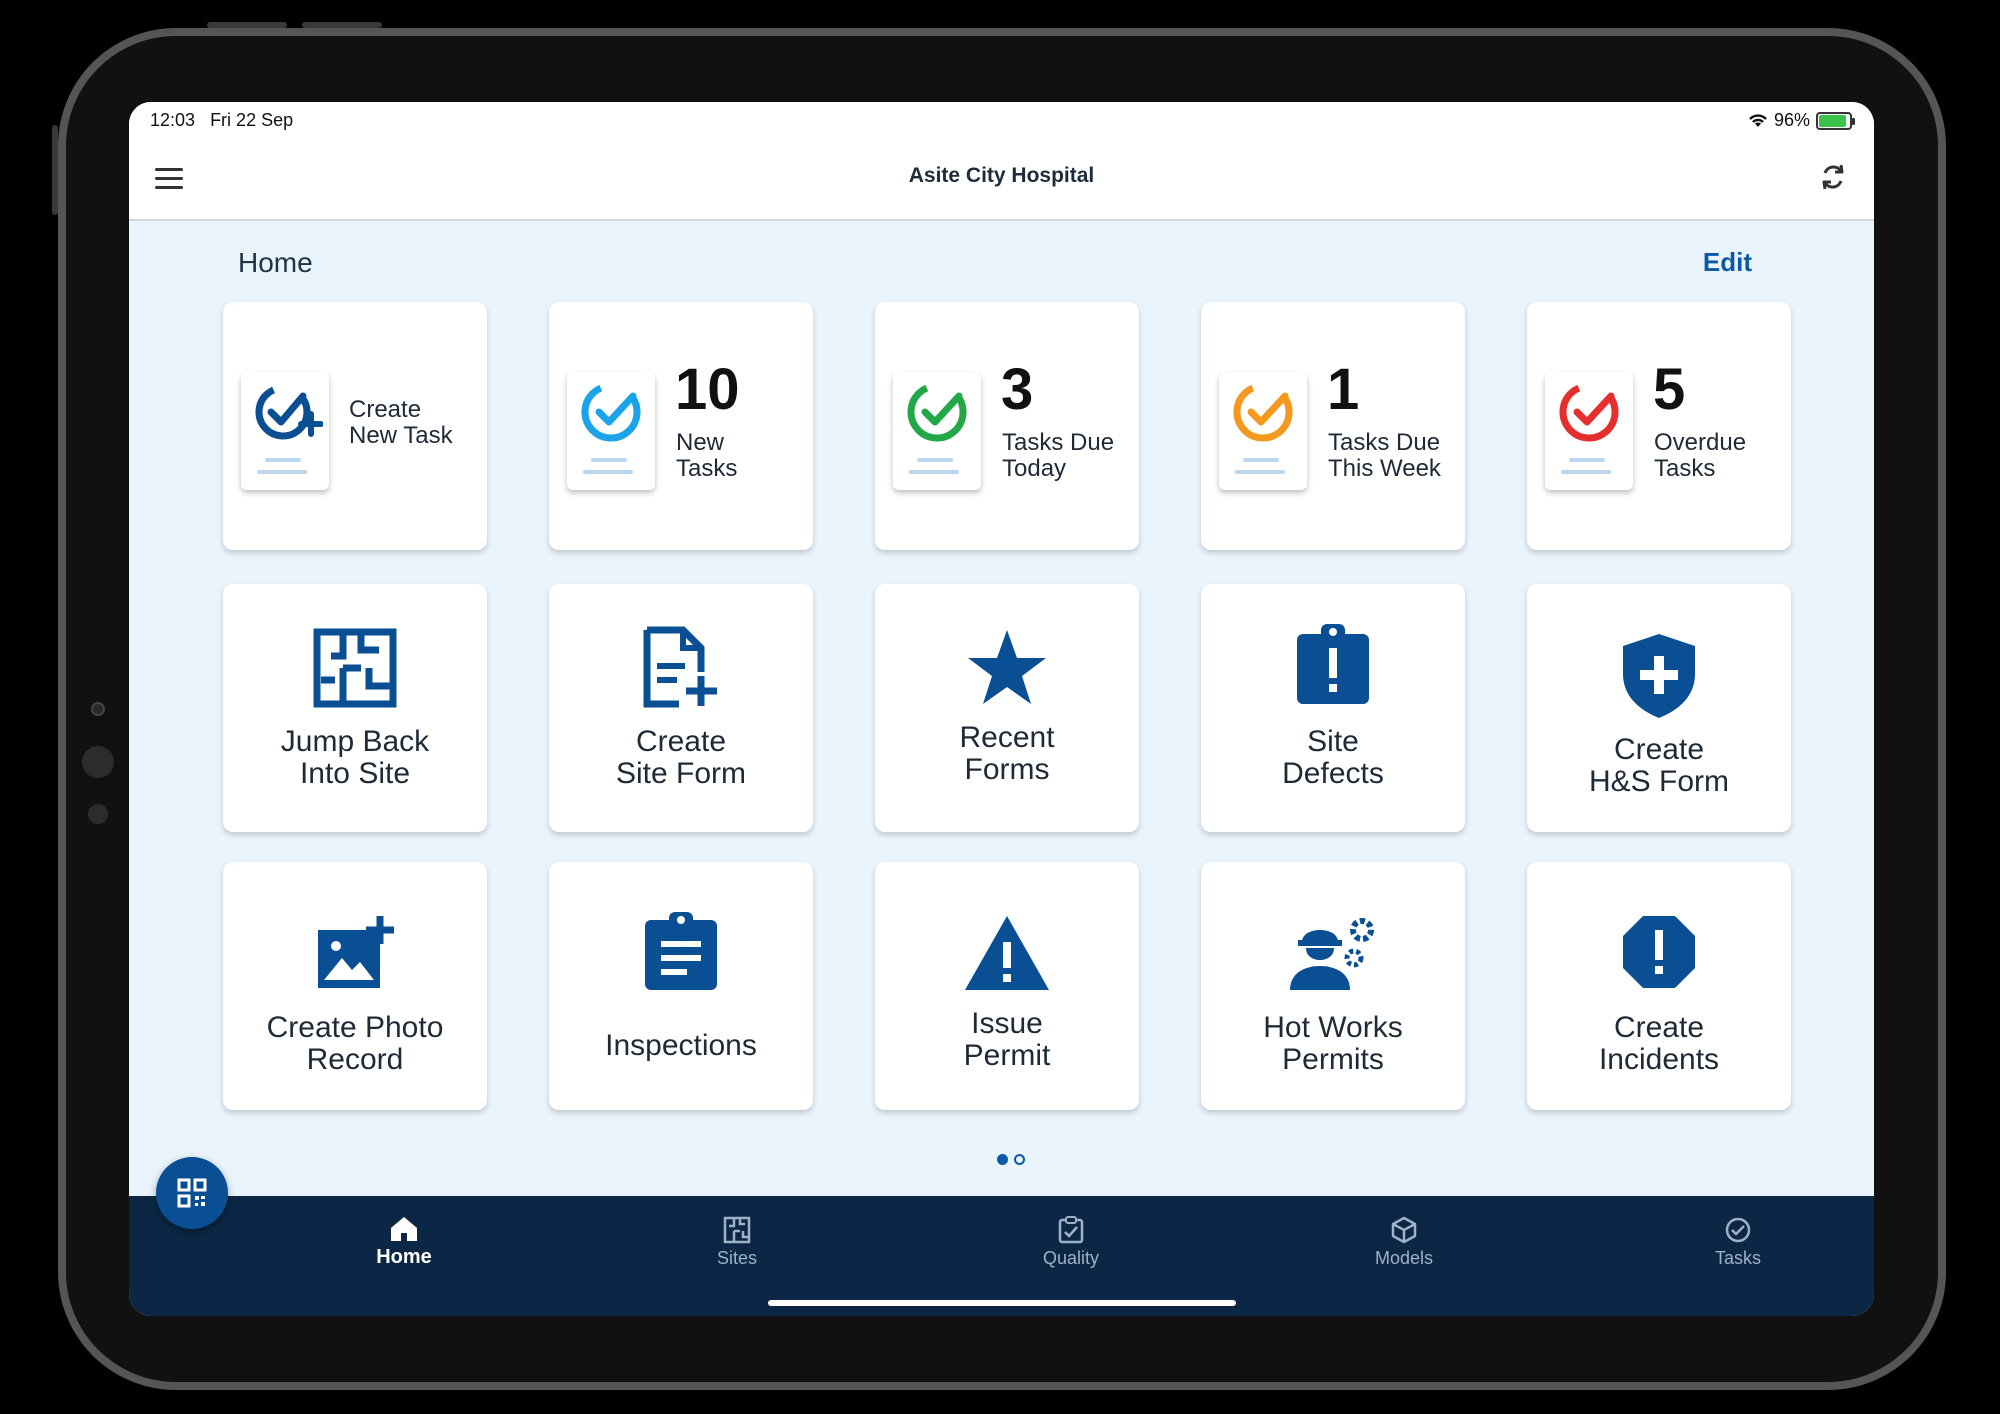  What do you see at coordinates (1659, 426) in the screenshot?
I see `overdue-tasks-tile: 5 Overdue Tasks` at bounding box center [1659, 426].